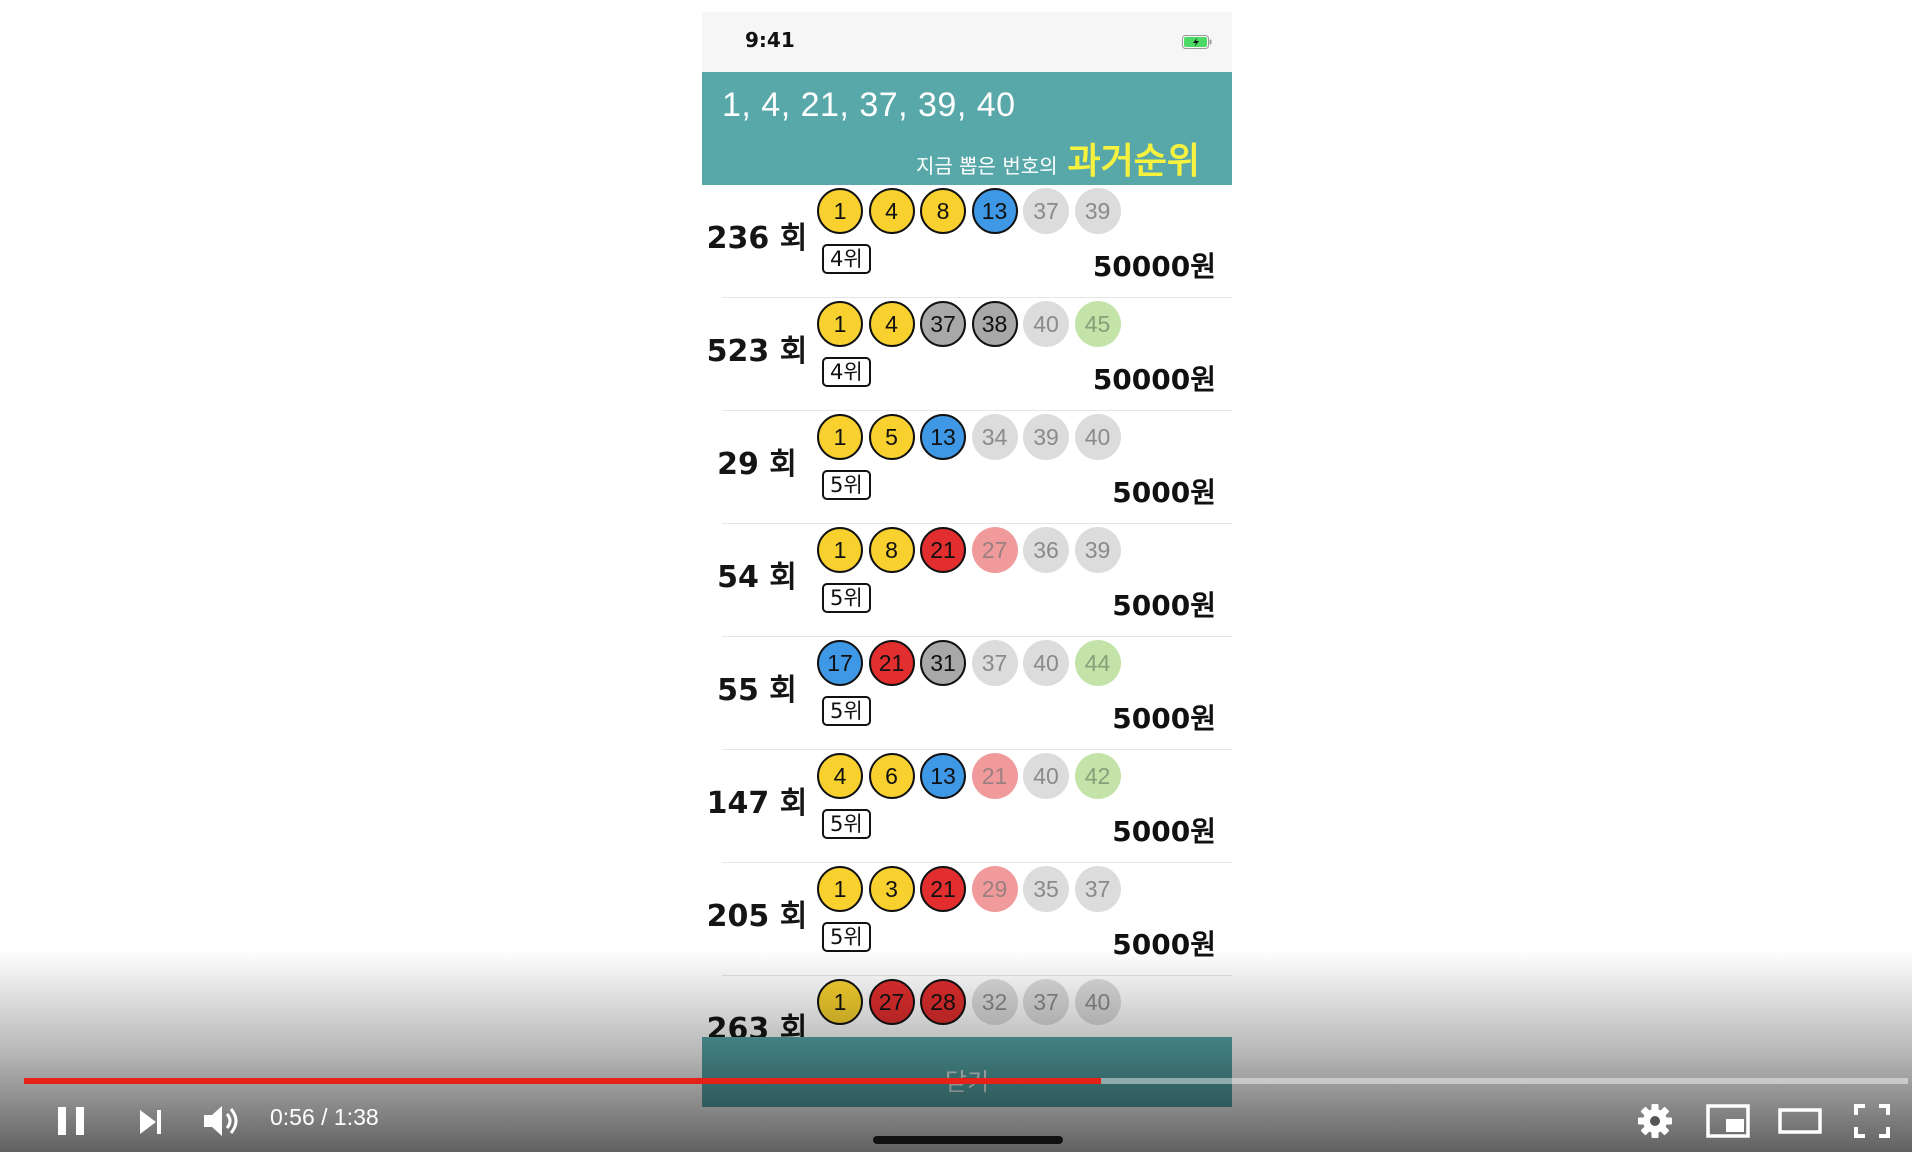 This screenshot has width=1912, height=1152. I want to click on ball-group: 1 4 37 38 40 45, so click(971, 324).